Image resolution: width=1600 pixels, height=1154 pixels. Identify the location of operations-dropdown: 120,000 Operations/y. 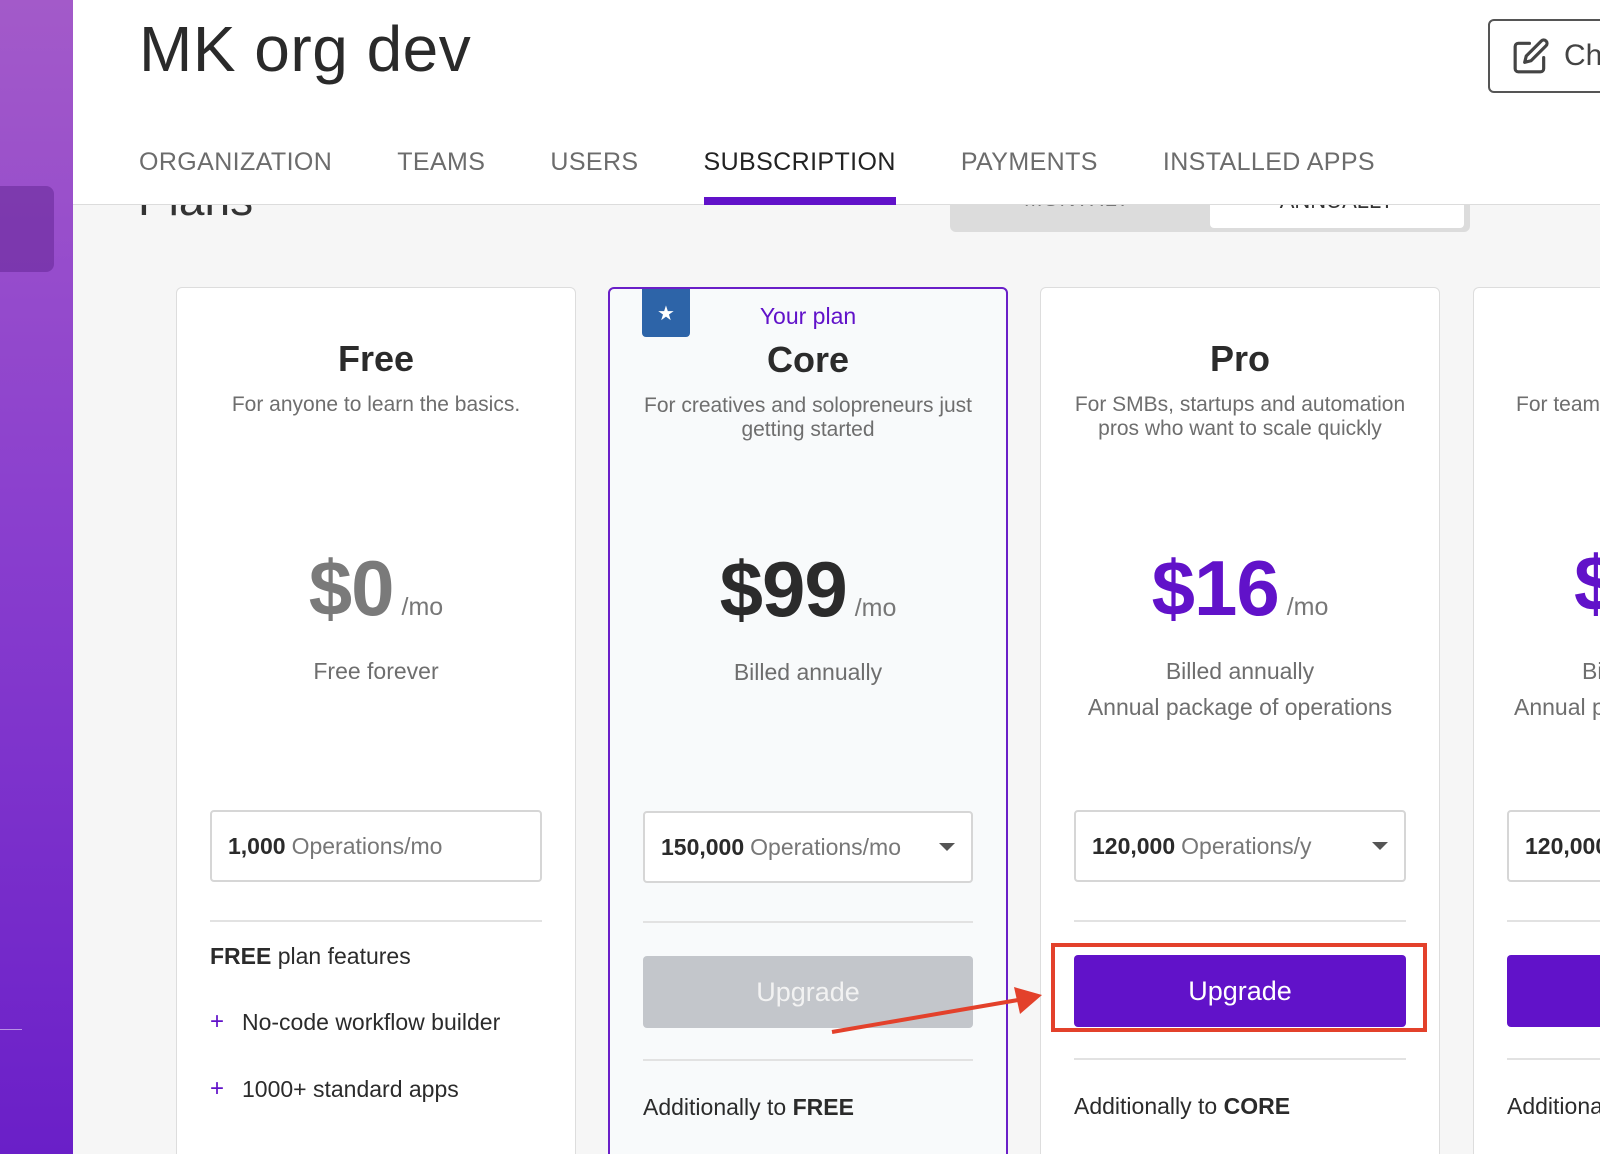
(1240, 846).